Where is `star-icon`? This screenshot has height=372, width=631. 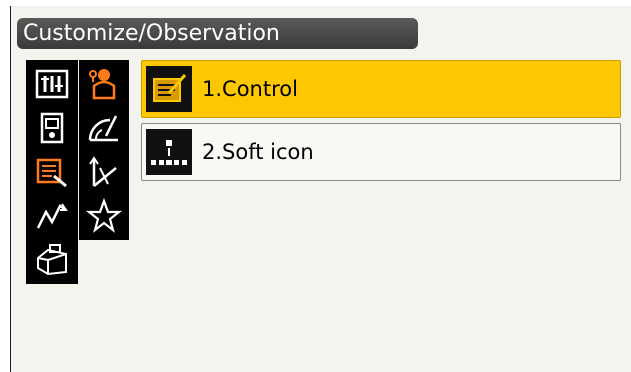 star-icon is located at coordinates (104, 216).